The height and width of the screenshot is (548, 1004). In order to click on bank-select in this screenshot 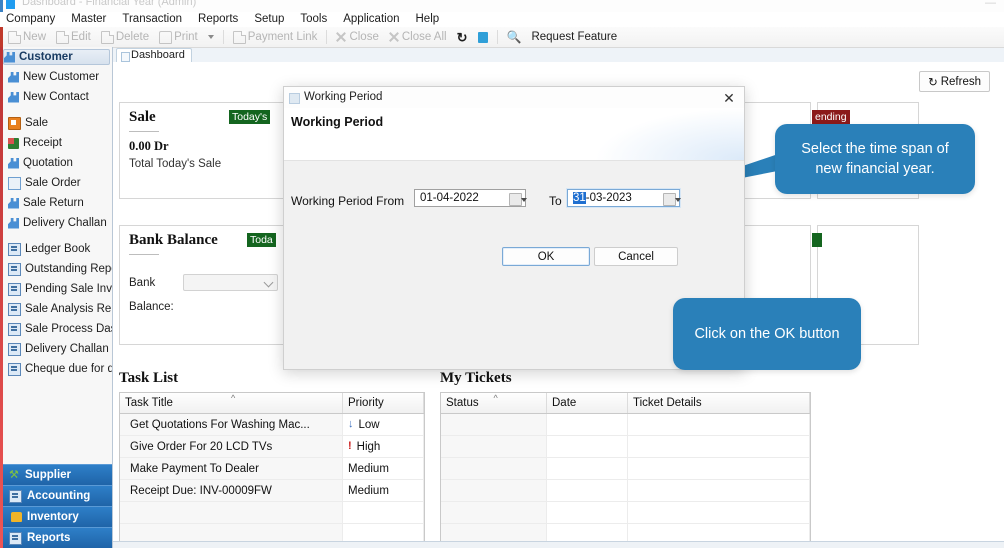, I will do `click(230, 282)`.